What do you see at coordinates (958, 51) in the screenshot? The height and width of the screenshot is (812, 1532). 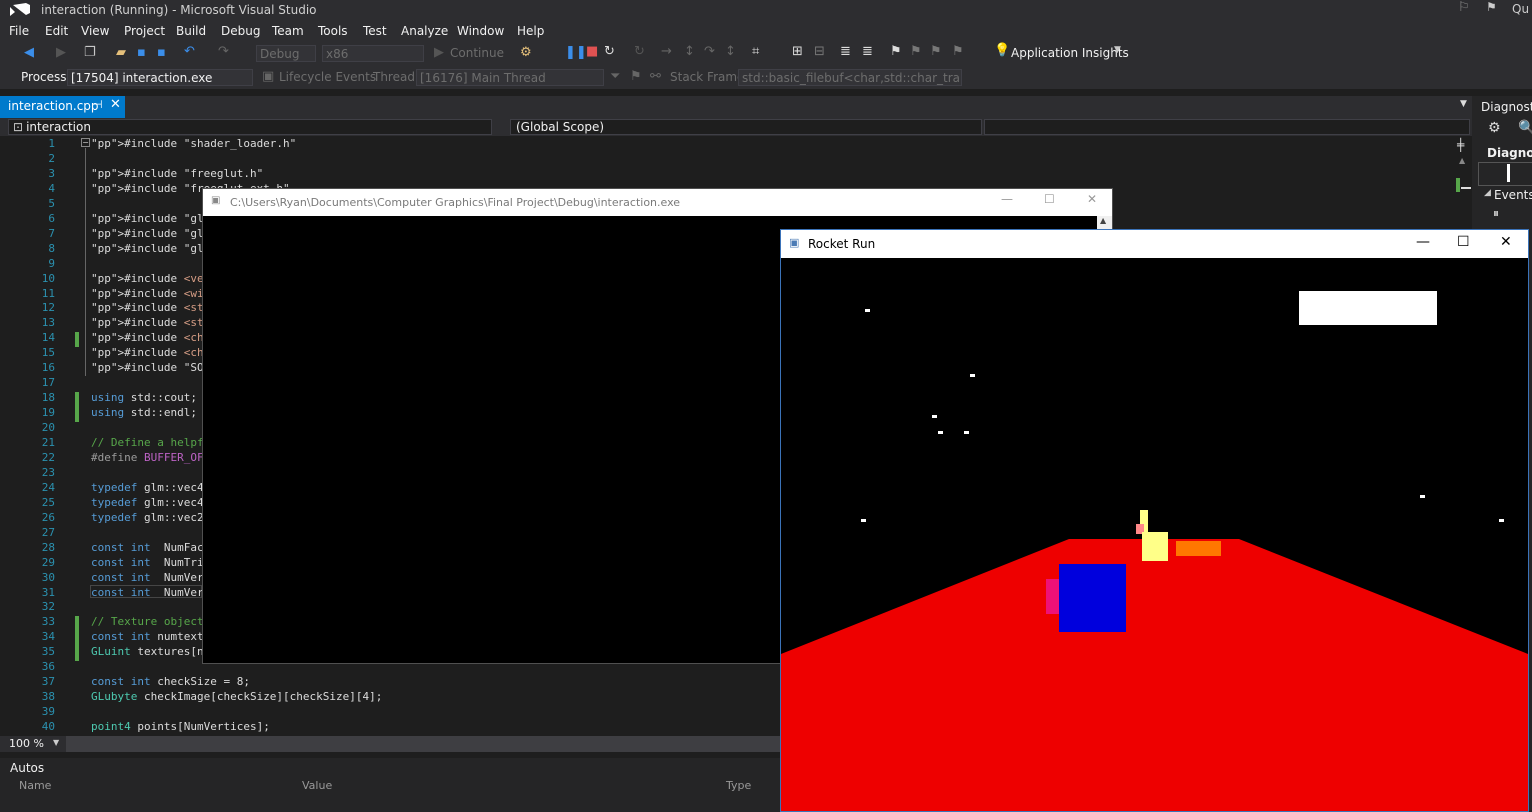 I see `clear-bookmarks-icon: ⚑` at bounding box center [958, 51].